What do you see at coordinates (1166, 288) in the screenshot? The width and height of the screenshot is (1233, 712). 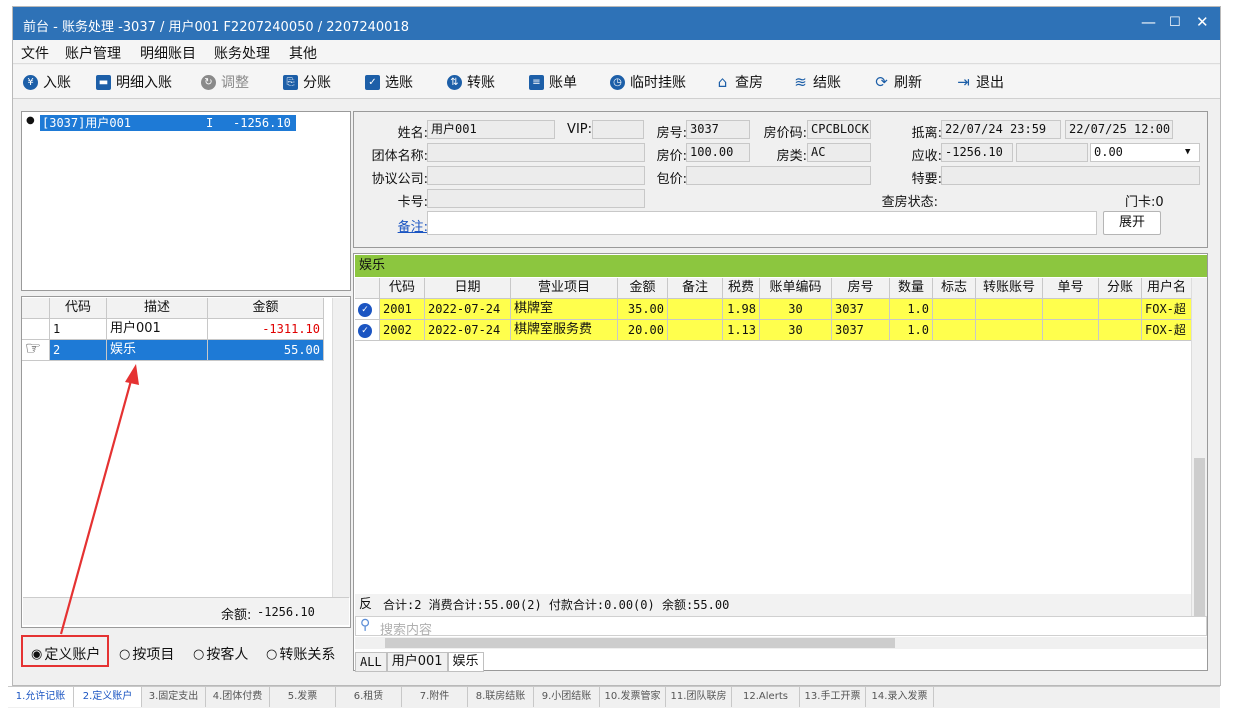 I see `col-user: 用户名` at bounding box center [1166, 288].